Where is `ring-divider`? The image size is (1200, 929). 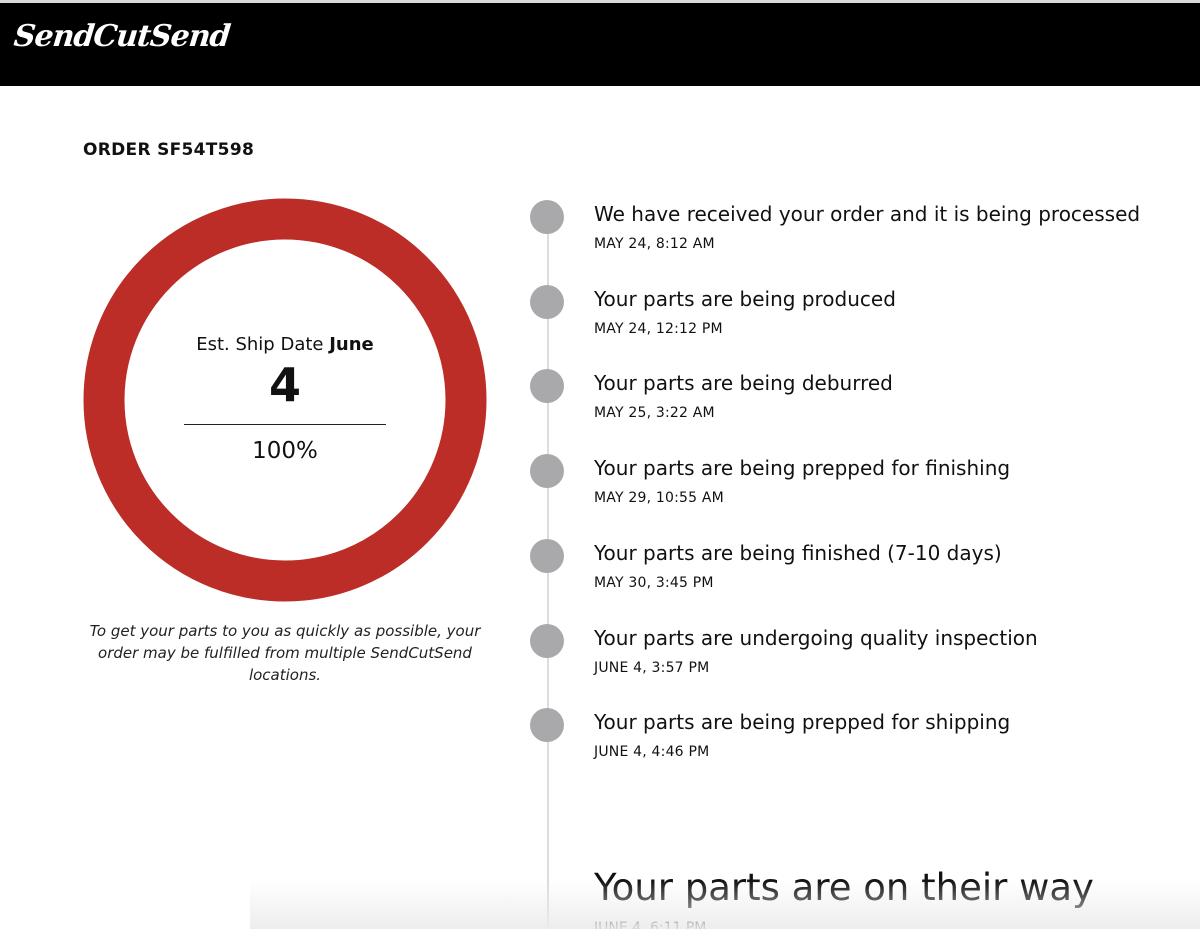 ring-divider is located at coordinates (285, 424).